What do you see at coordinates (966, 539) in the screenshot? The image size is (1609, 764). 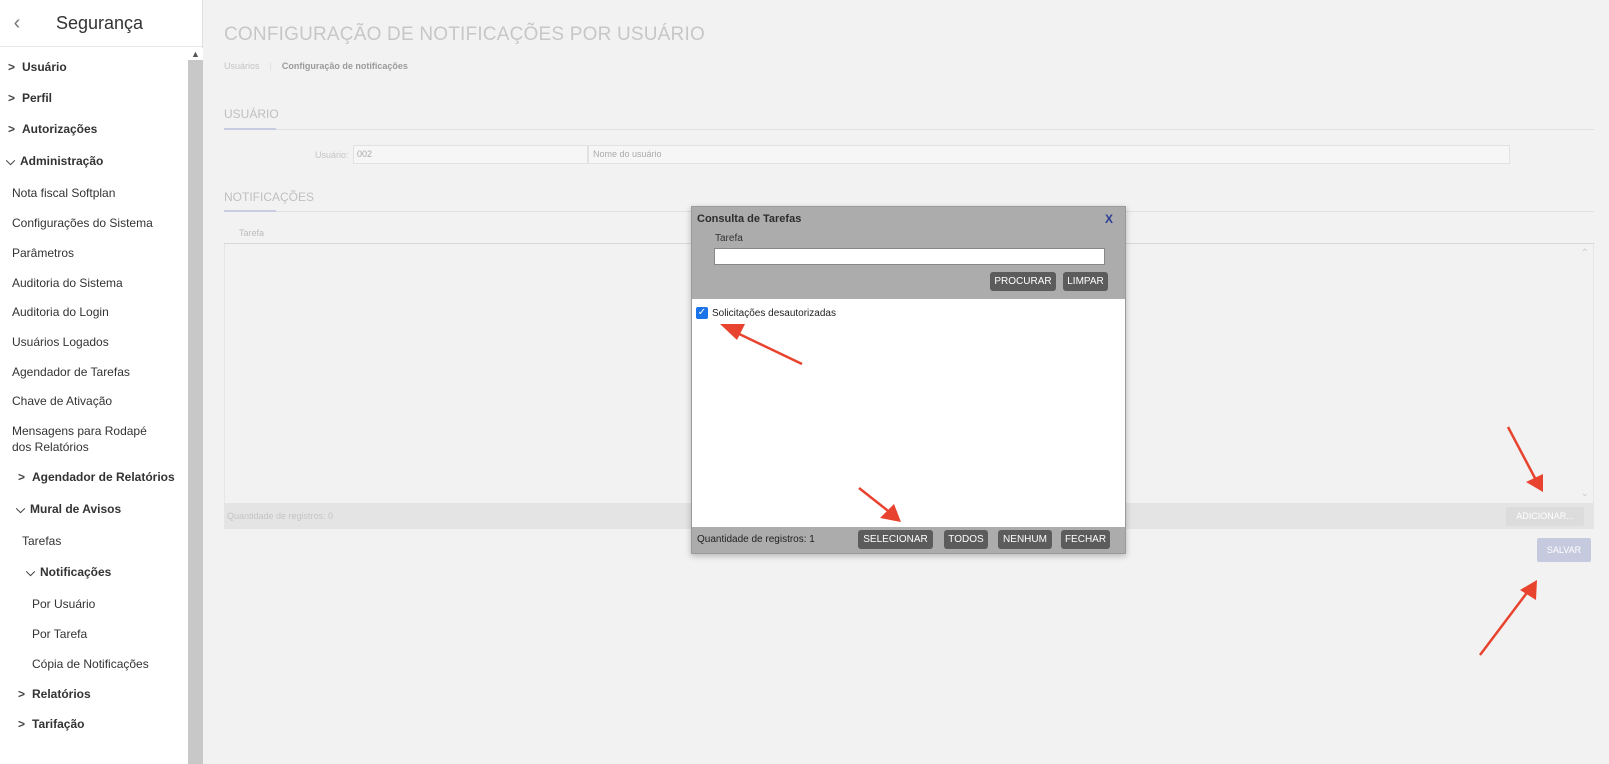 I see `all-button: TODOS` at bounding box center [966, 539].